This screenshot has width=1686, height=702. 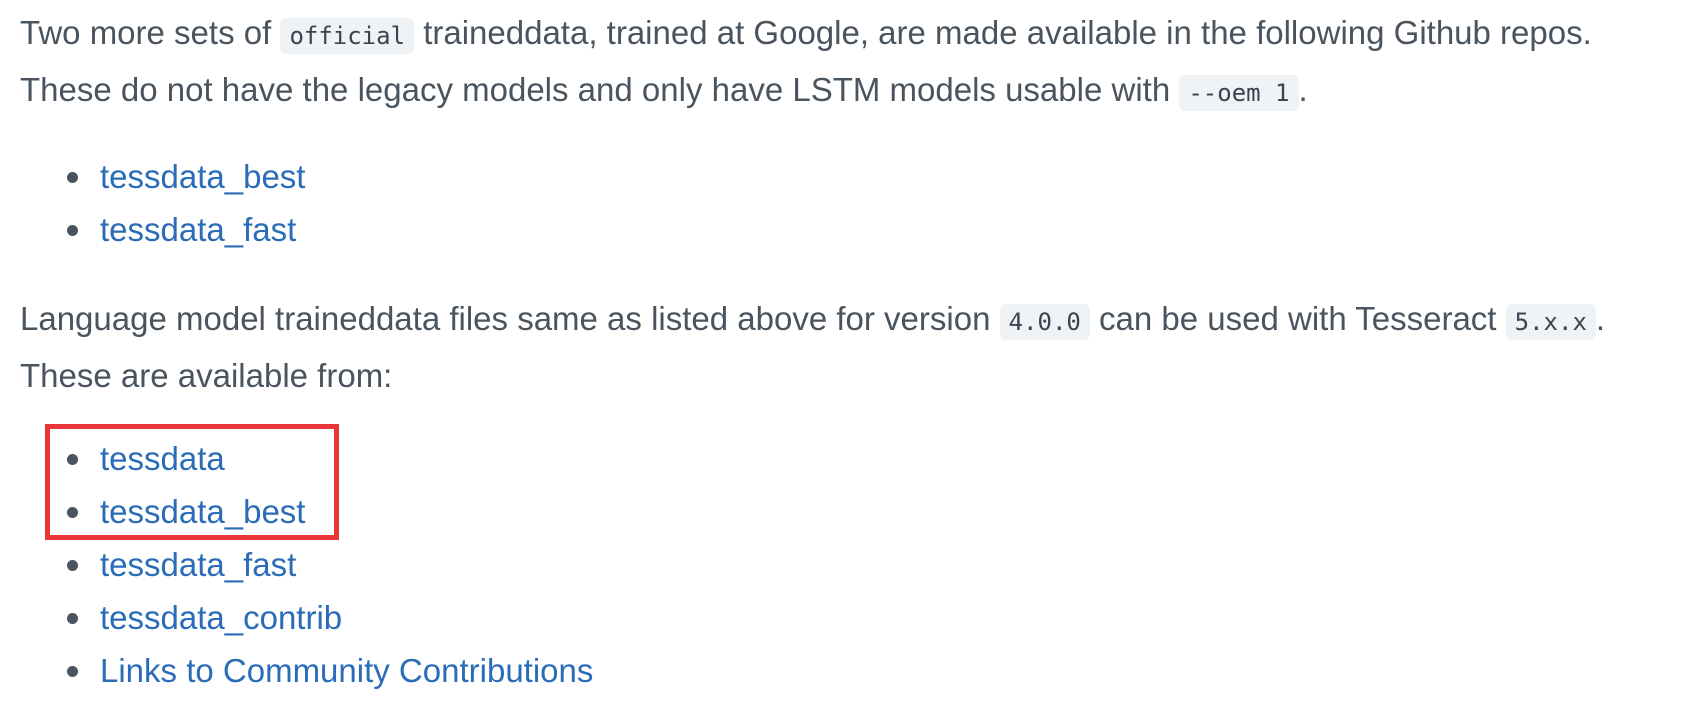 What do you see at coordinates (1044, 322) in the screenshot?
I see `inline-code-version: 4.0.0` at bounding box center [1044, 322].